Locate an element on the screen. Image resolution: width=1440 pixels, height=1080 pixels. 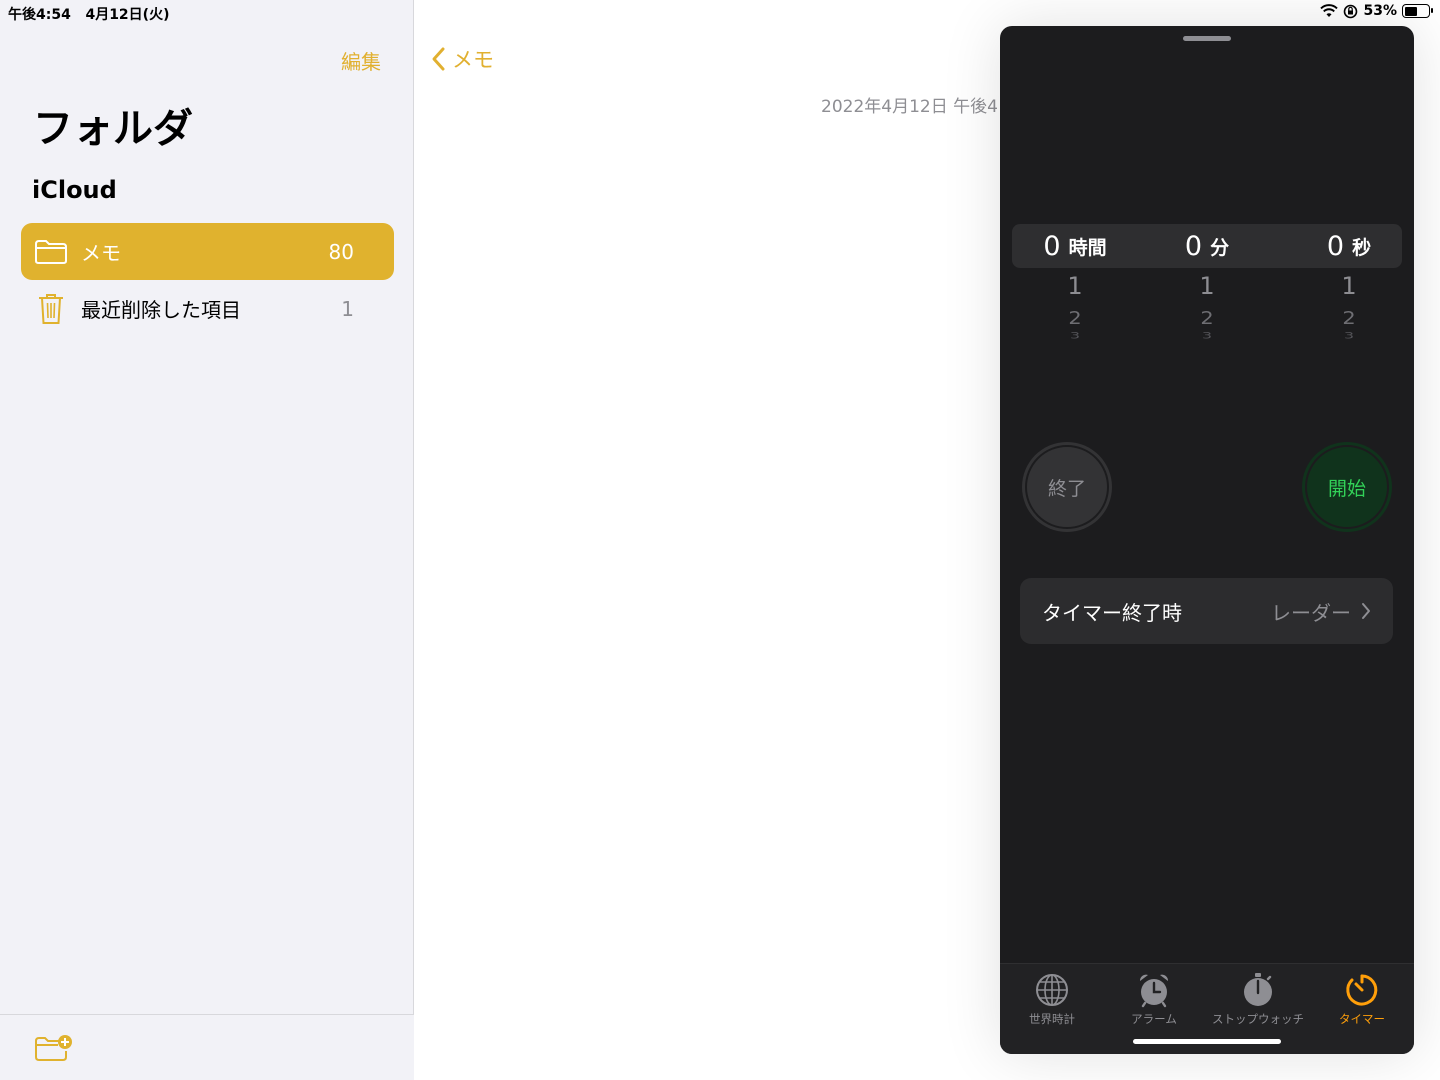
tab-label: タイマー is located at coordinates (1362, 1019).